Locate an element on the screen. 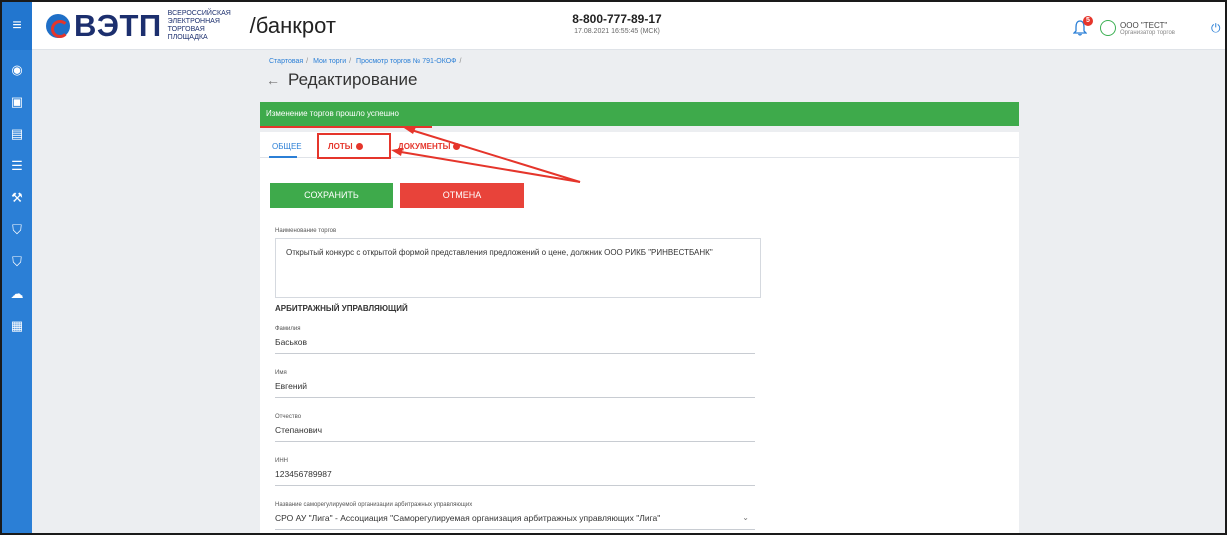 The image size is (1227, 535). section-title-manager: Арбитражный управляющий is located at coordinates (341, 308).